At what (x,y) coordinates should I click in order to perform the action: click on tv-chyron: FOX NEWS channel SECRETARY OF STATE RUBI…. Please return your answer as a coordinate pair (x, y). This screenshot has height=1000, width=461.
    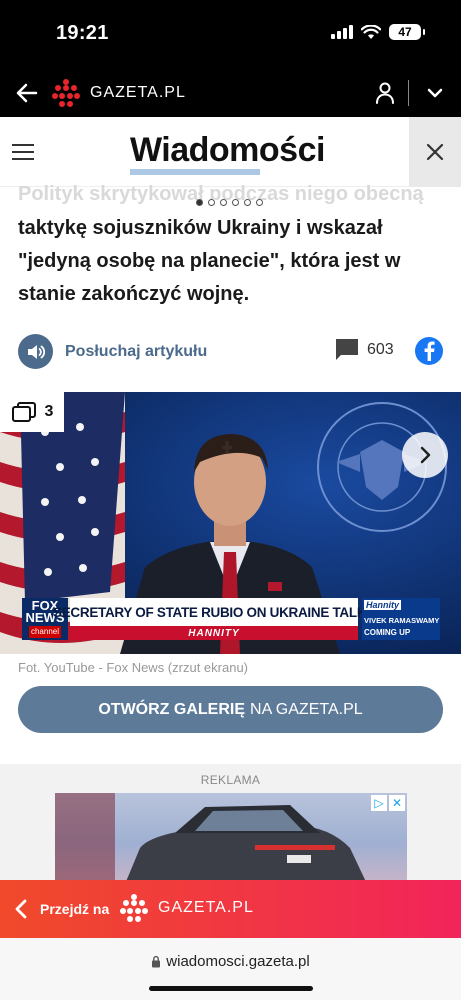
    Looking at the image, I should click on (231, 619).